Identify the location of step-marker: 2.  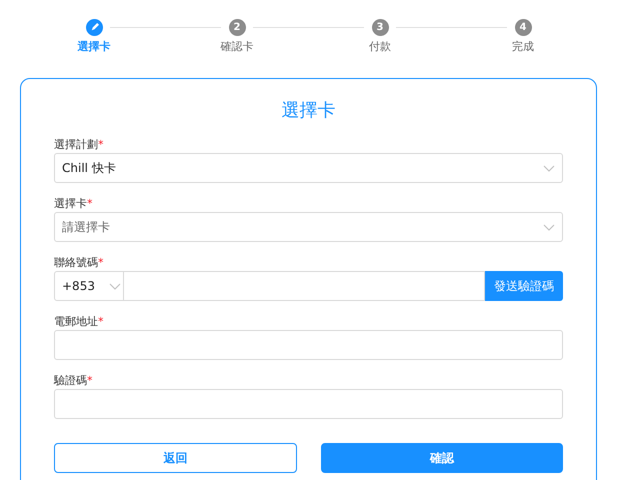
(237, 27).